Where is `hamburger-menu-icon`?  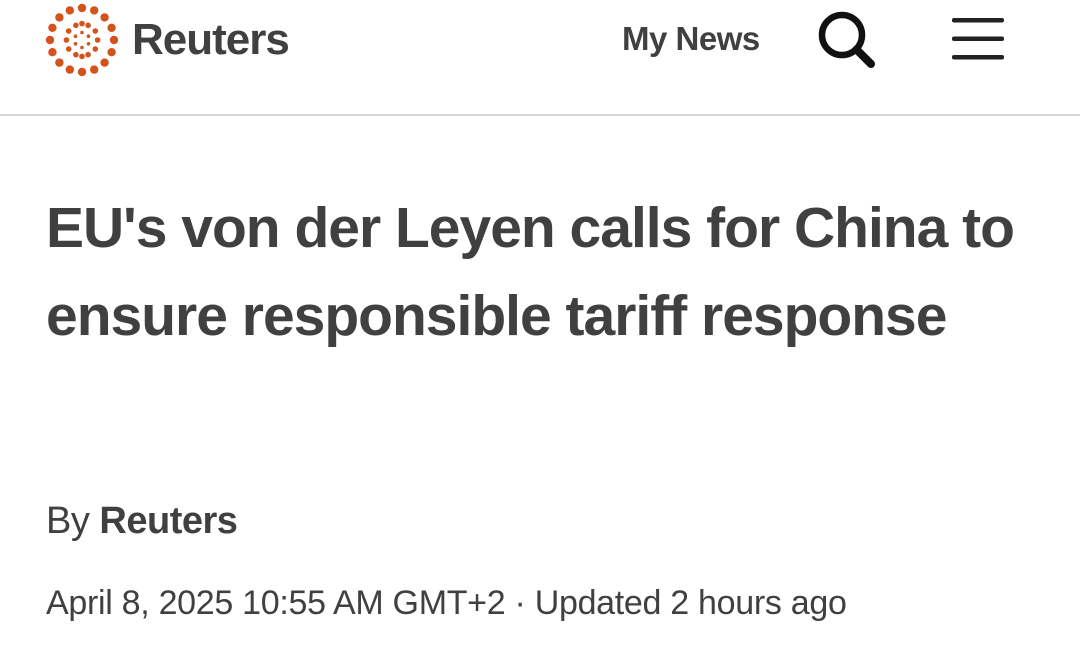 hamburger-menu-icon is located at coordinates (978, 39).